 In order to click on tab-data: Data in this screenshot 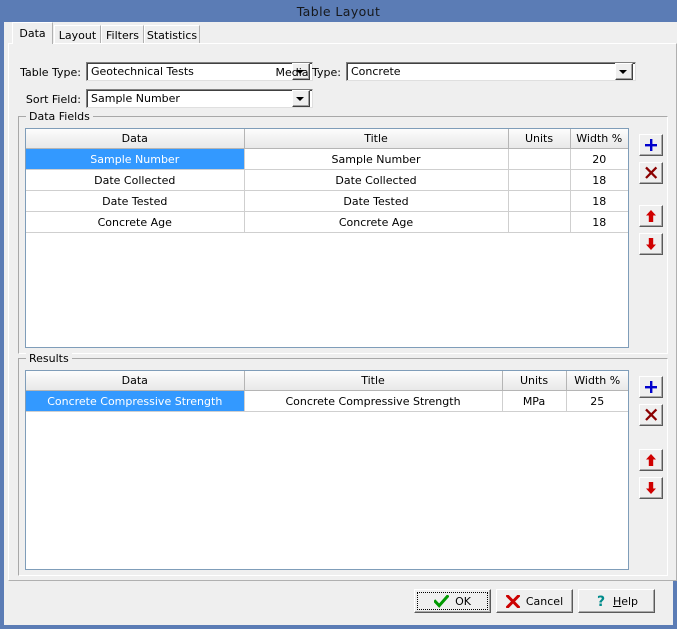, I will do `click(32, 33)`.